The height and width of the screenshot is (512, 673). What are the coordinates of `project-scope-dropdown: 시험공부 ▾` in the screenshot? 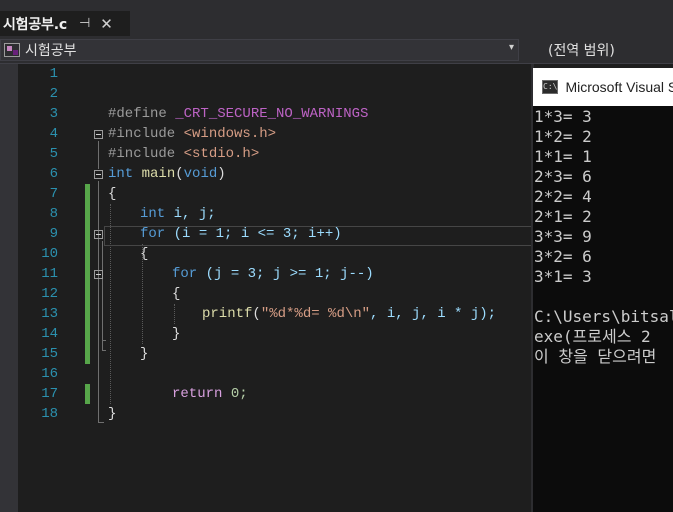 It's located at (259, 50).